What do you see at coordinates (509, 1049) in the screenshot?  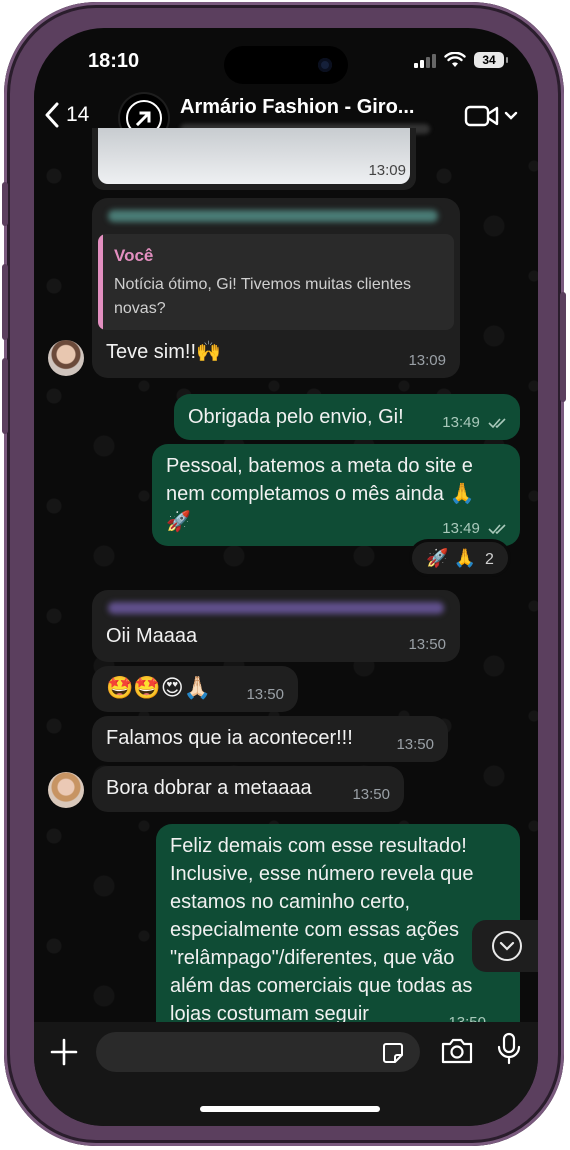 I see `mic-icon` at bounding box center [509, 1049].